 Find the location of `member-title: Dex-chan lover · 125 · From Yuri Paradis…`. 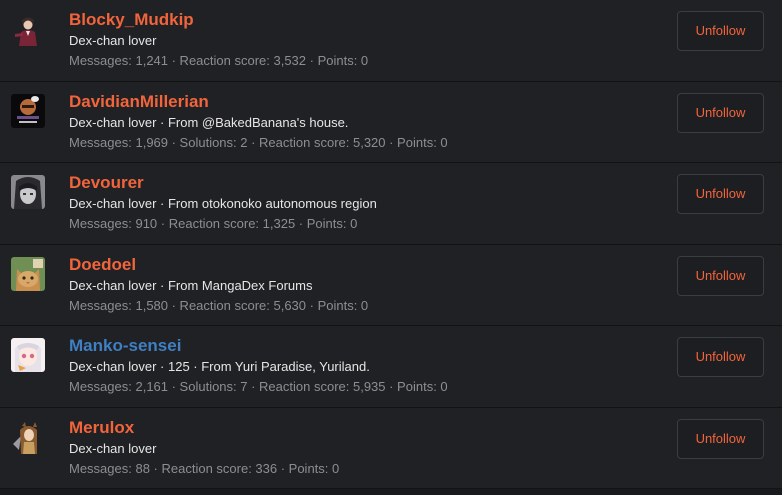

member-title: Dex-chan lover · 125 · From Yuri Paradis… is located at coordinates (219, 366).